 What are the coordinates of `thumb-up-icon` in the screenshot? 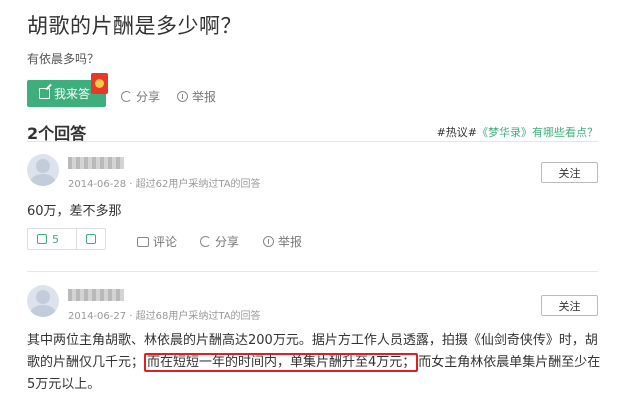 It's located at (42, 239).